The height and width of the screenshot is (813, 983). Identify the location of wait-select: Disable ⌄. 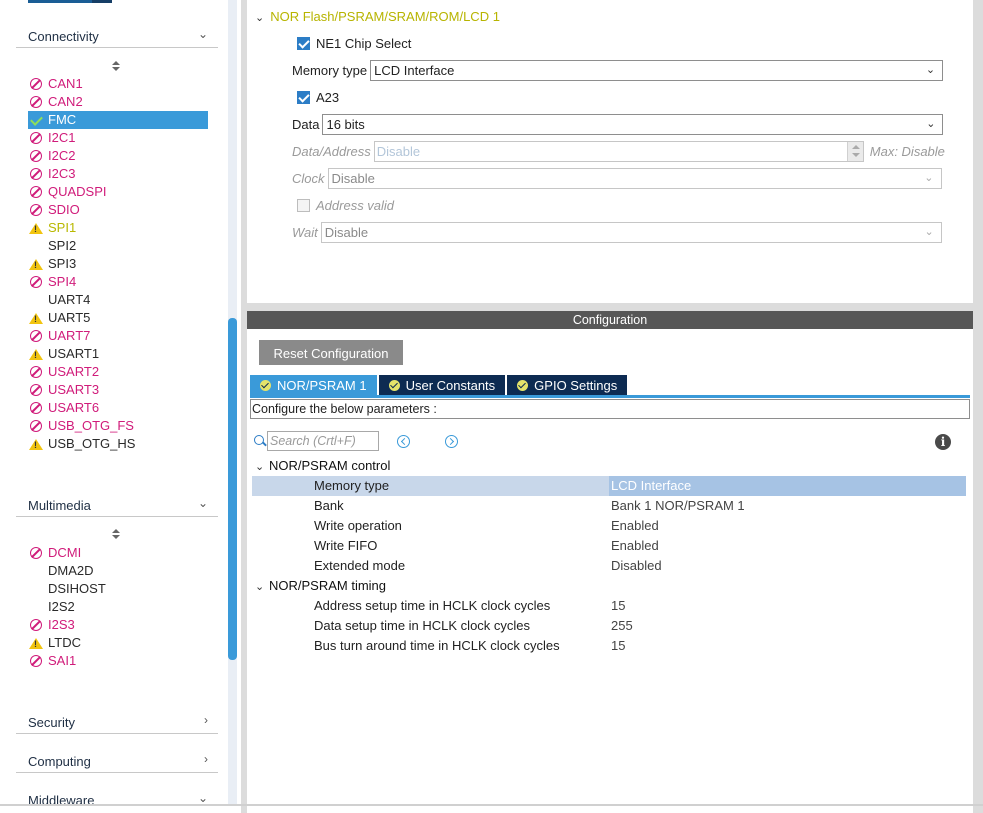
(631, 232).